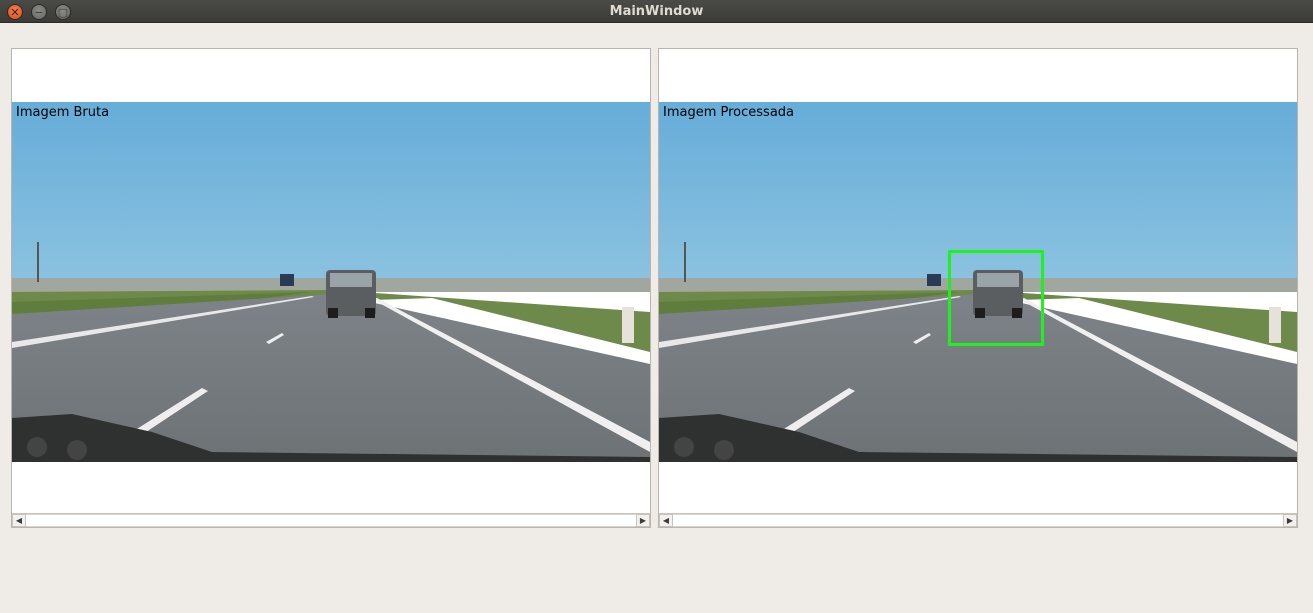 The width and height of the screenshot is (1313, 613). I want to click on raw-image-caption: Imagem Bruta, so click(63, 112).